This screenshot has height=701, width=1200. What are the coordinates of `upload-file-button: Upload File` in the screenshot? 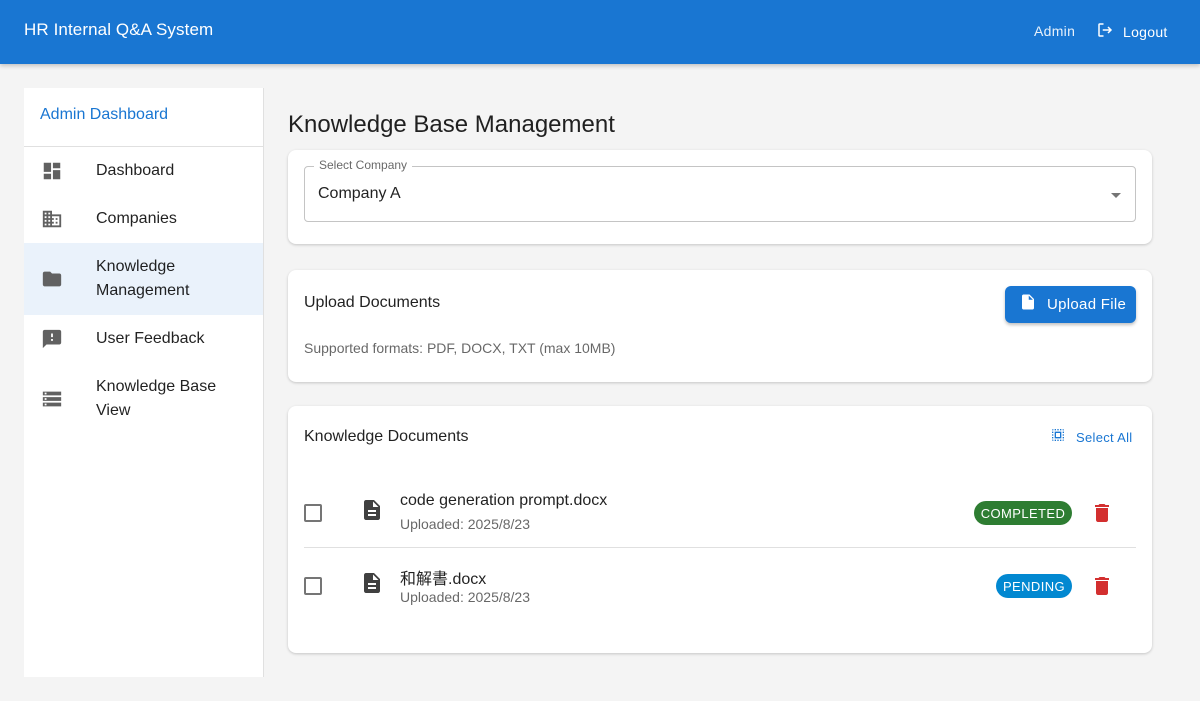 It's located at (1070, 304).